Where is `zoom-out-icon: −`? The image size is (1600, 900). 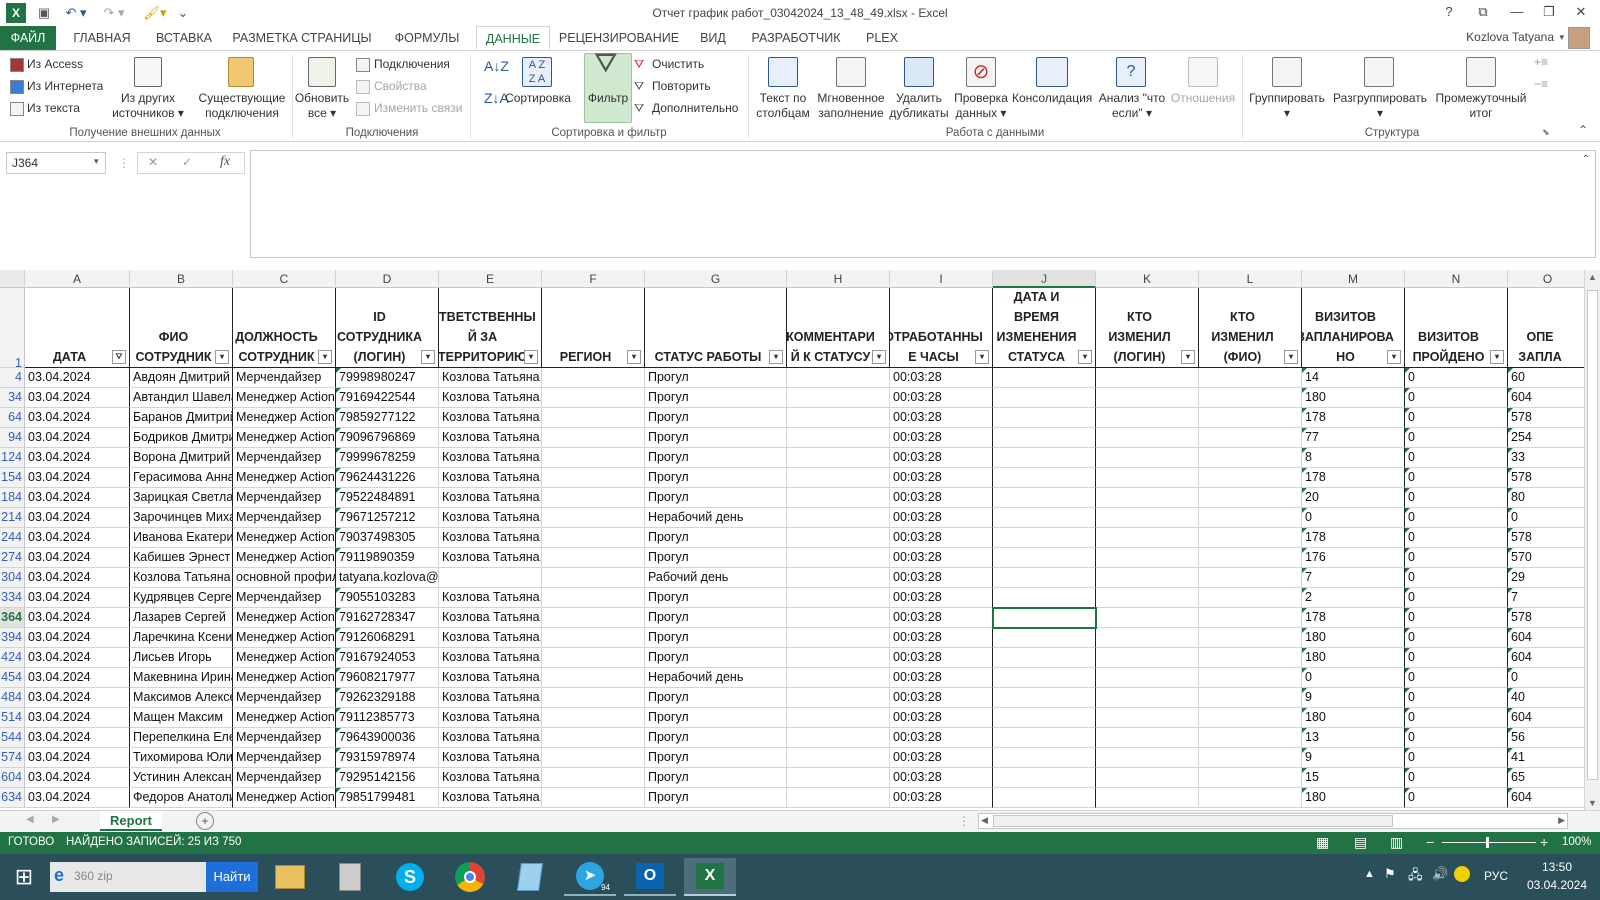
zoom-out-icon: − is located at coordinates (1430, 842).